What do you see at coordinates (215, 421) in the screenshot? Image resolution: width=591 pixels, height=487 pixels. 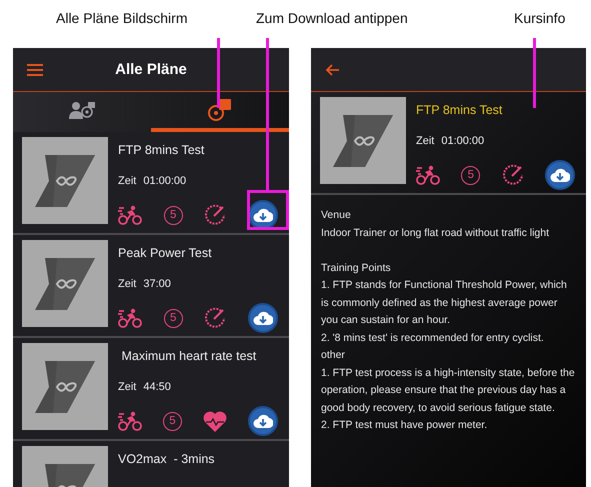 I see `heart-rate-icon` at bounding box center [215, 421].